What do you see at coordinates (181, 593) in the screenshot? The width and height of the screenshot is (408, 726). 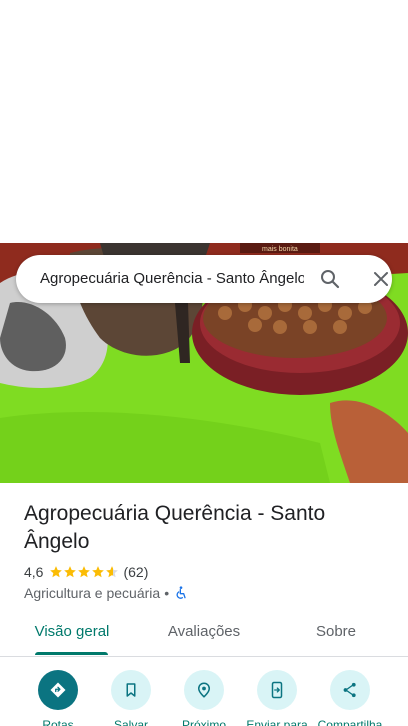 I see `wheelchair-icon` at bounding box center [181, 593].